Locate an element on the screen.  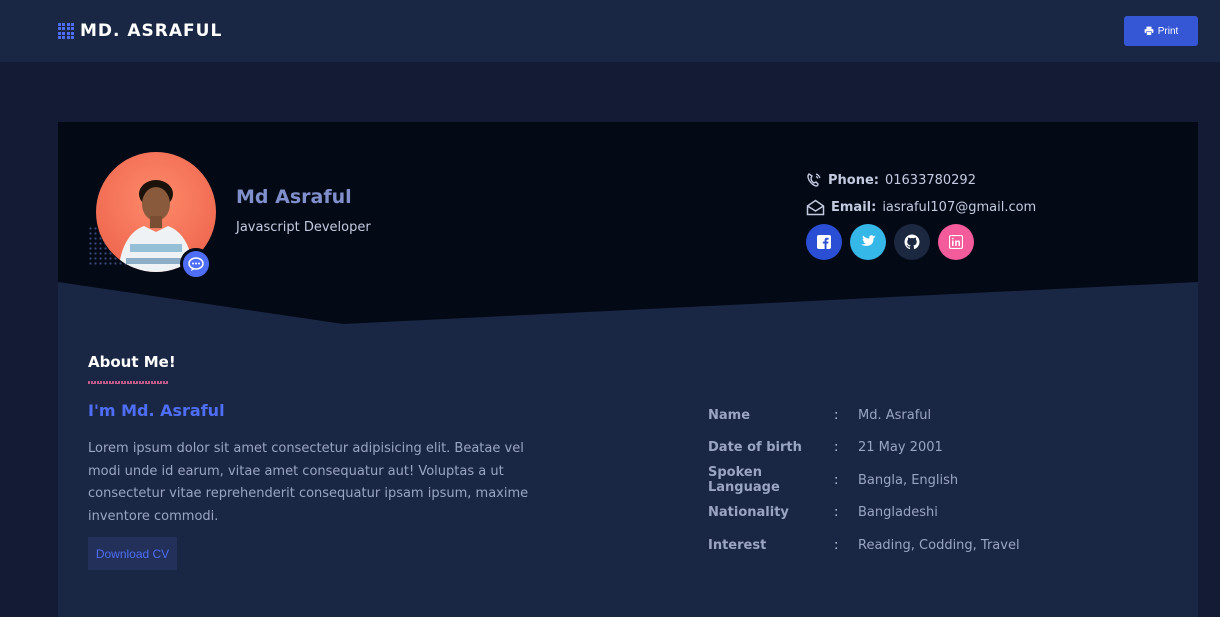
chat-icon is located at coordinates (196, 264).